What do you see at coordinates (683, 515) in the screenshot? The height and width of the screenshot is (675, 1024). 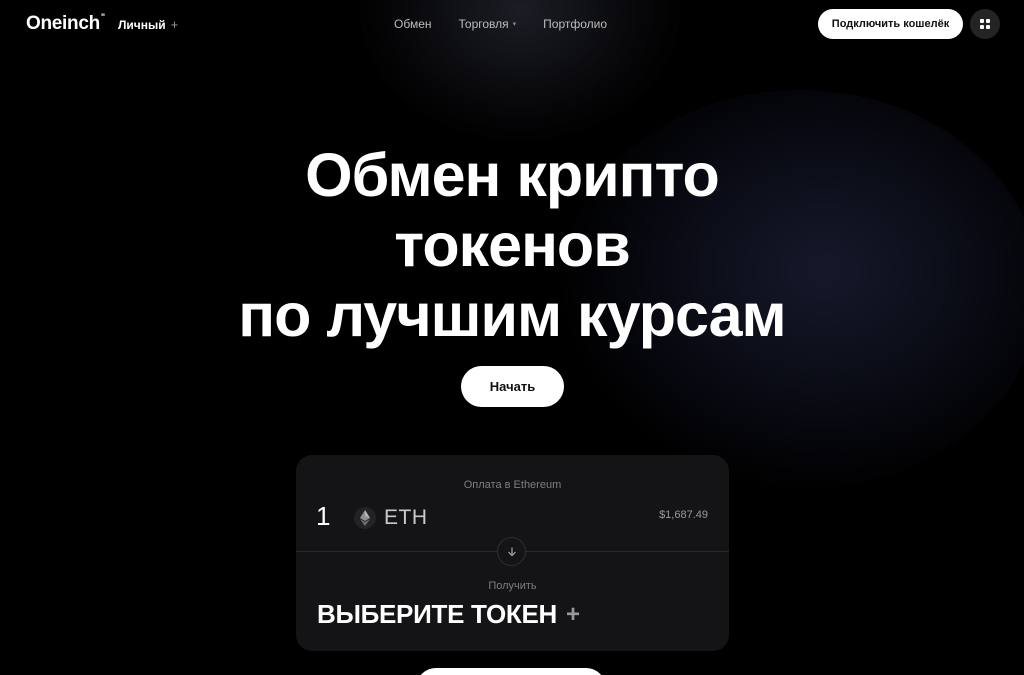 I see `pay-usd-value: $1,687.49` at bounding box center [683, 515].